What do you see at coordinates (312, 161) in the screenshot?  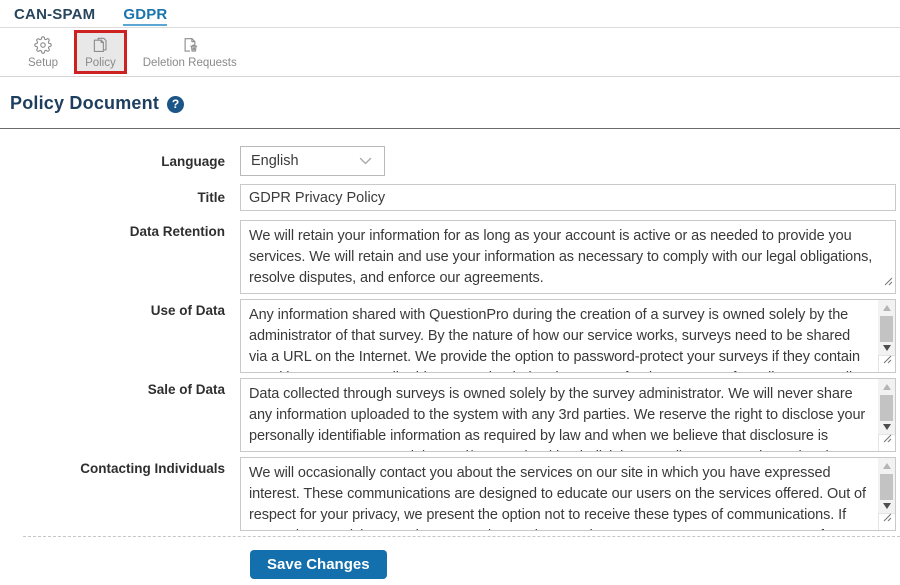 I see `language-select: English` at bounding box center [312, 161].